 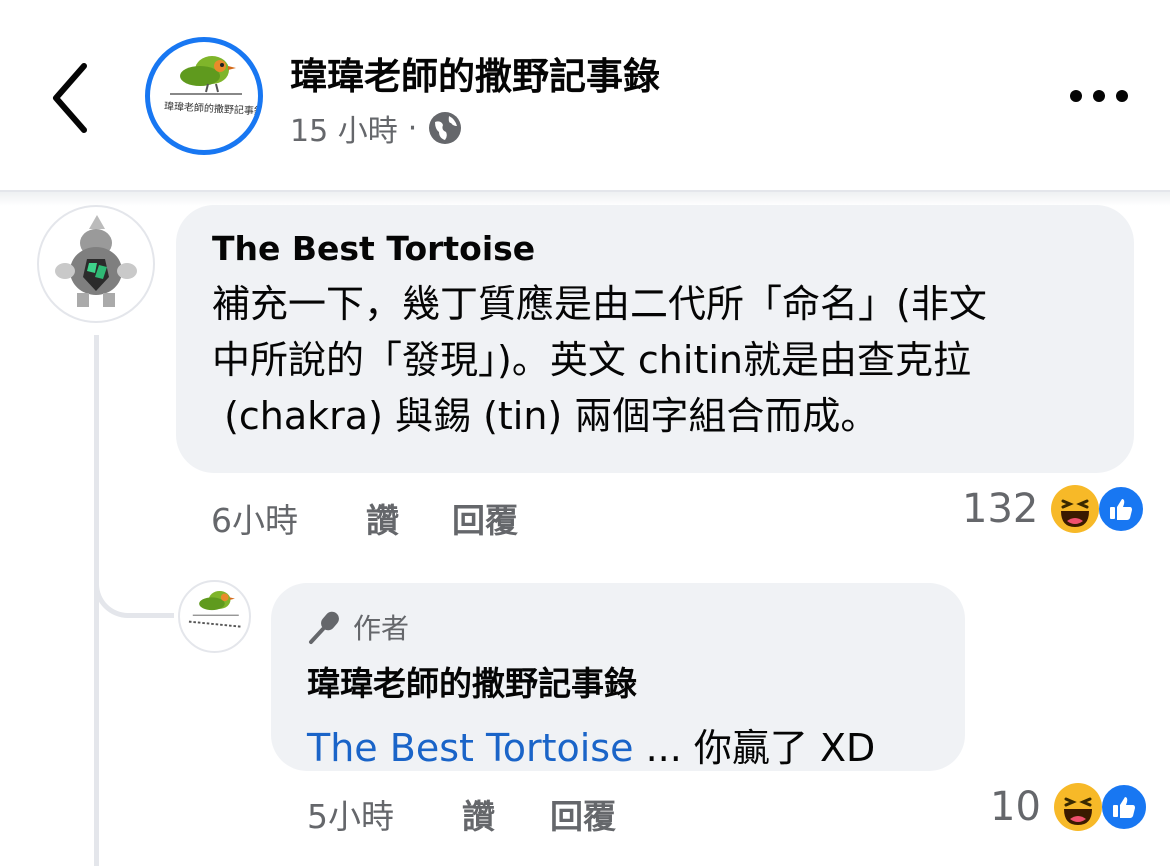 What do you see at coordinates (585, 199) in the screenshot?
I see `header-shadow` at bounding box center [585, 199].